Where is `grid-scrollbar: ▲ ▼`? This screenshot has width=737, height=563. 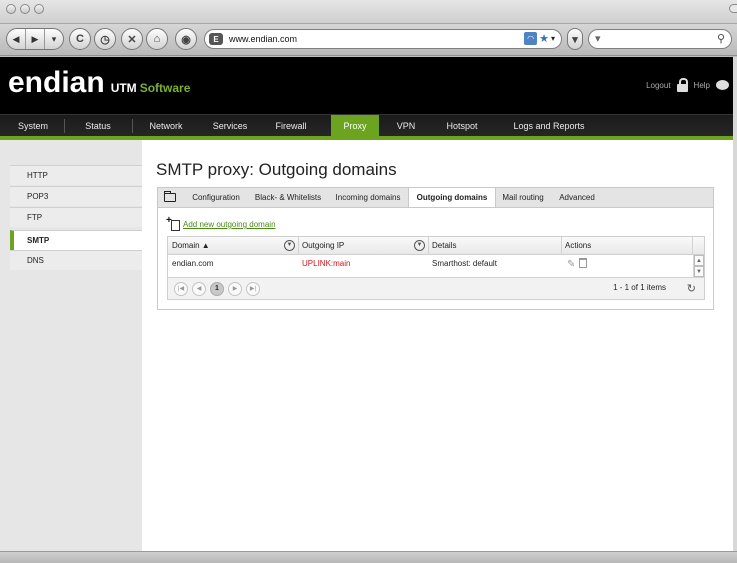 grid-scrollbar: ▲ ▼ is located at coordinates (698, 267).